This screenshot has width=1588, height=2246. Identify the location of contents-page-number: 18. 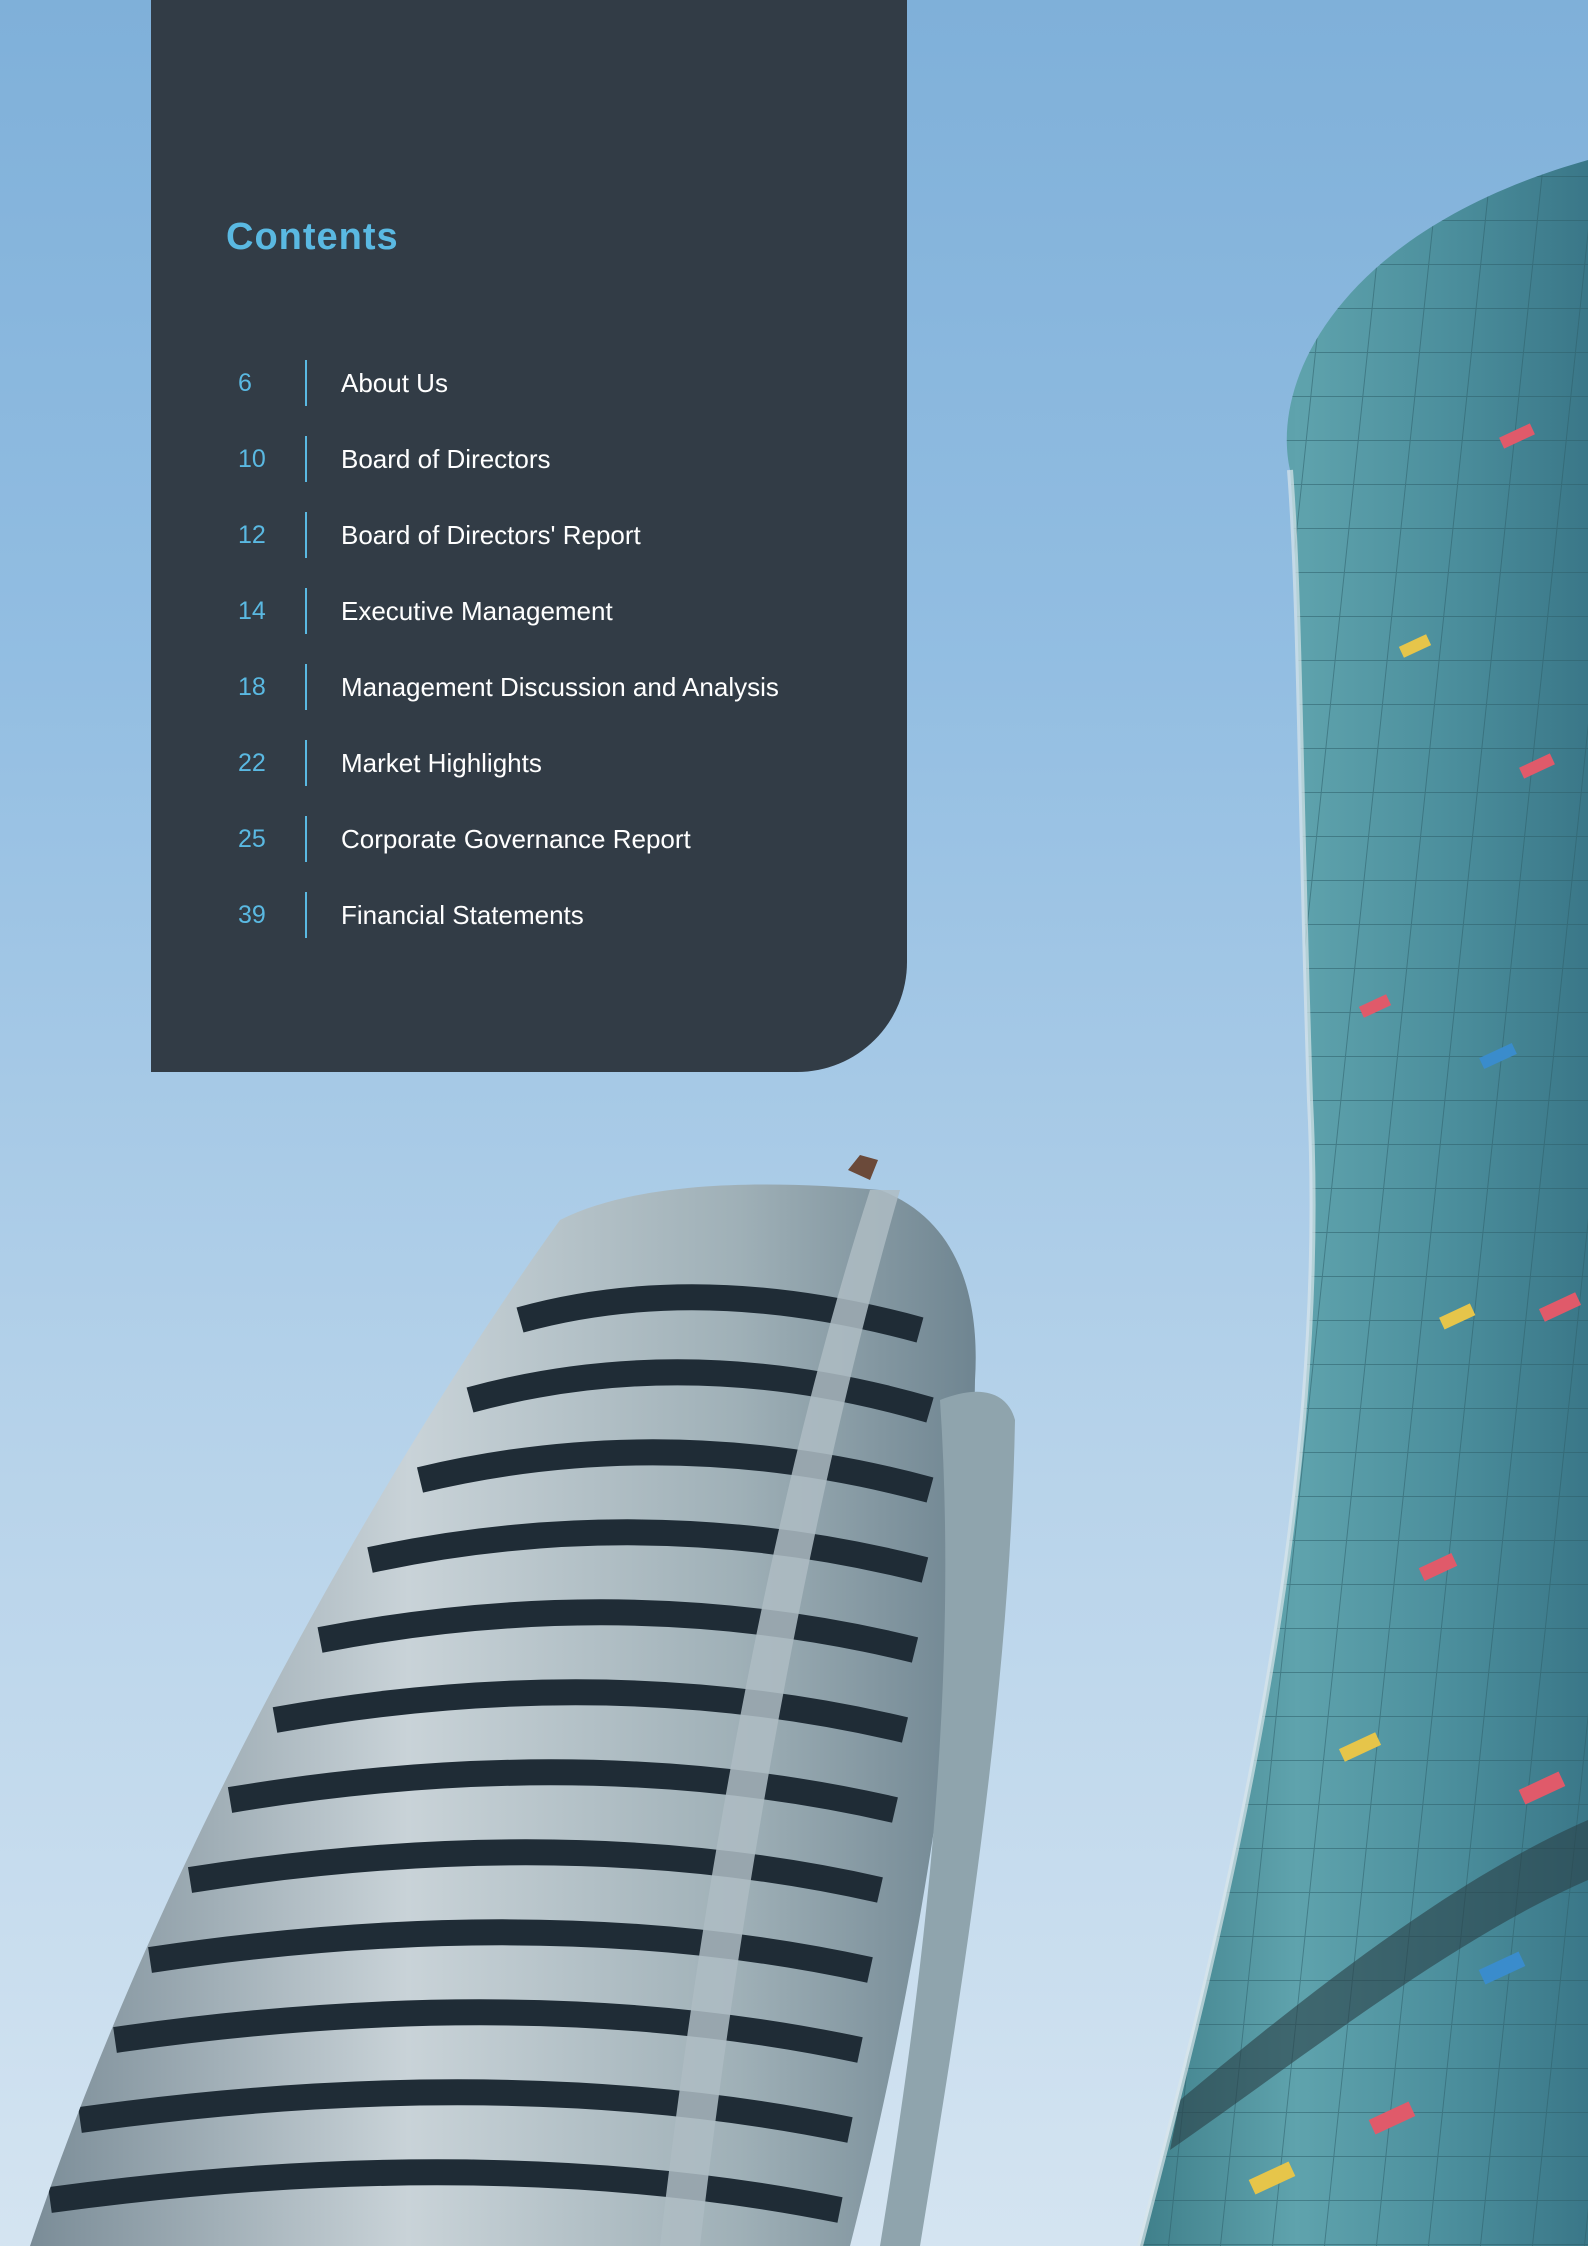
(252, 687).